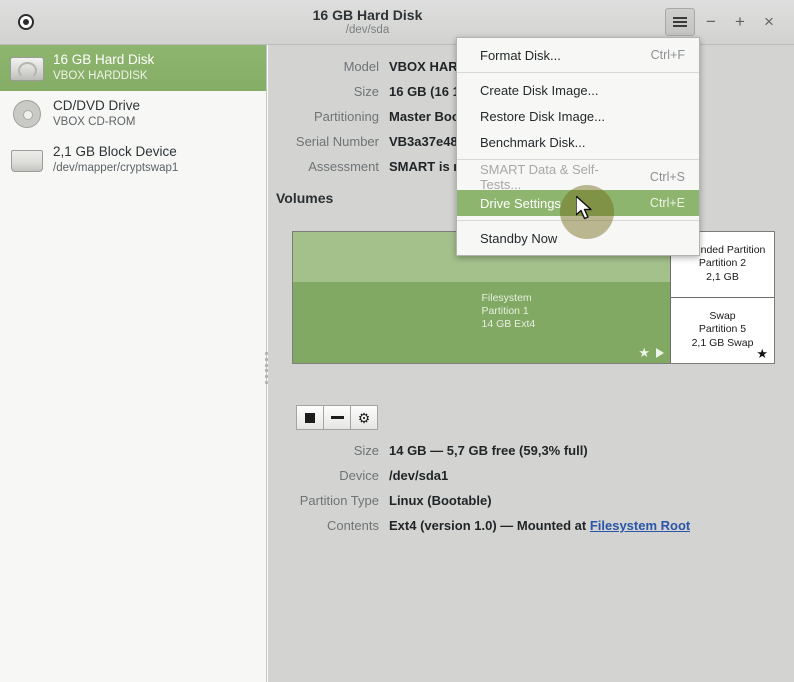 This screenshot has height=682, width=794. Describe the element at coordinates (722, 277) in the screenshot. I see `partition-size: 2,1 GB` at that location.